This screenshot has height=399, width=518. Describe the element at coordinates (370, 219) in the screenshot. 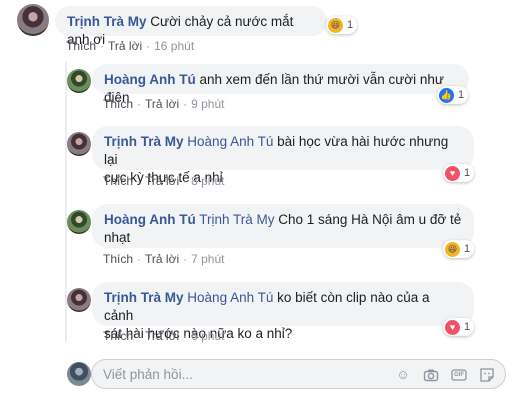

I see `comment-text: Cho 1 sáng Hà Nội âm u đỡ tẻ` at that location.